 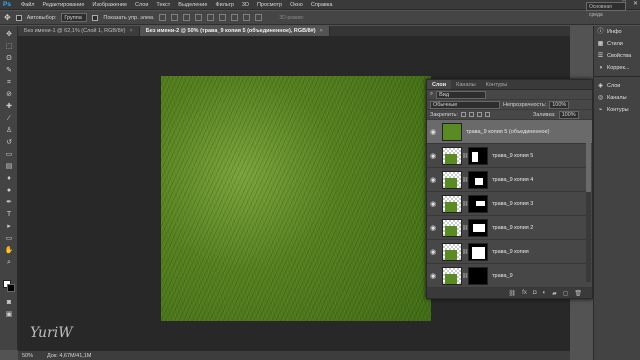 What do you see at coordinates (9, 167) in the screenshot?
I see `gradient-tool-icon: ▤` at bounding box center [9, 167].